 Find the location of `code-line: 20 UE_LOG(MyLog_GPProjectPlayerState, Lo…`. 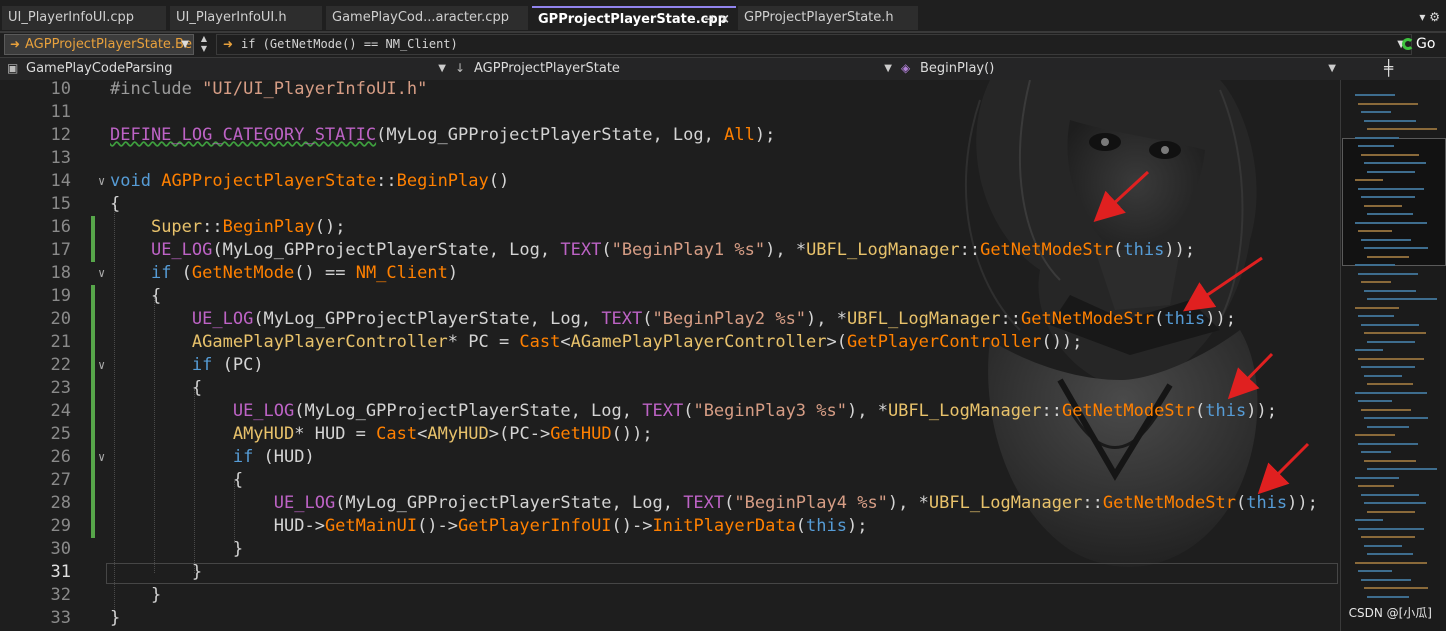

code-line: 20 UE_LOG(MyLog_GPProjectPlayerState, Lo… is located at coordinates (670, 319).